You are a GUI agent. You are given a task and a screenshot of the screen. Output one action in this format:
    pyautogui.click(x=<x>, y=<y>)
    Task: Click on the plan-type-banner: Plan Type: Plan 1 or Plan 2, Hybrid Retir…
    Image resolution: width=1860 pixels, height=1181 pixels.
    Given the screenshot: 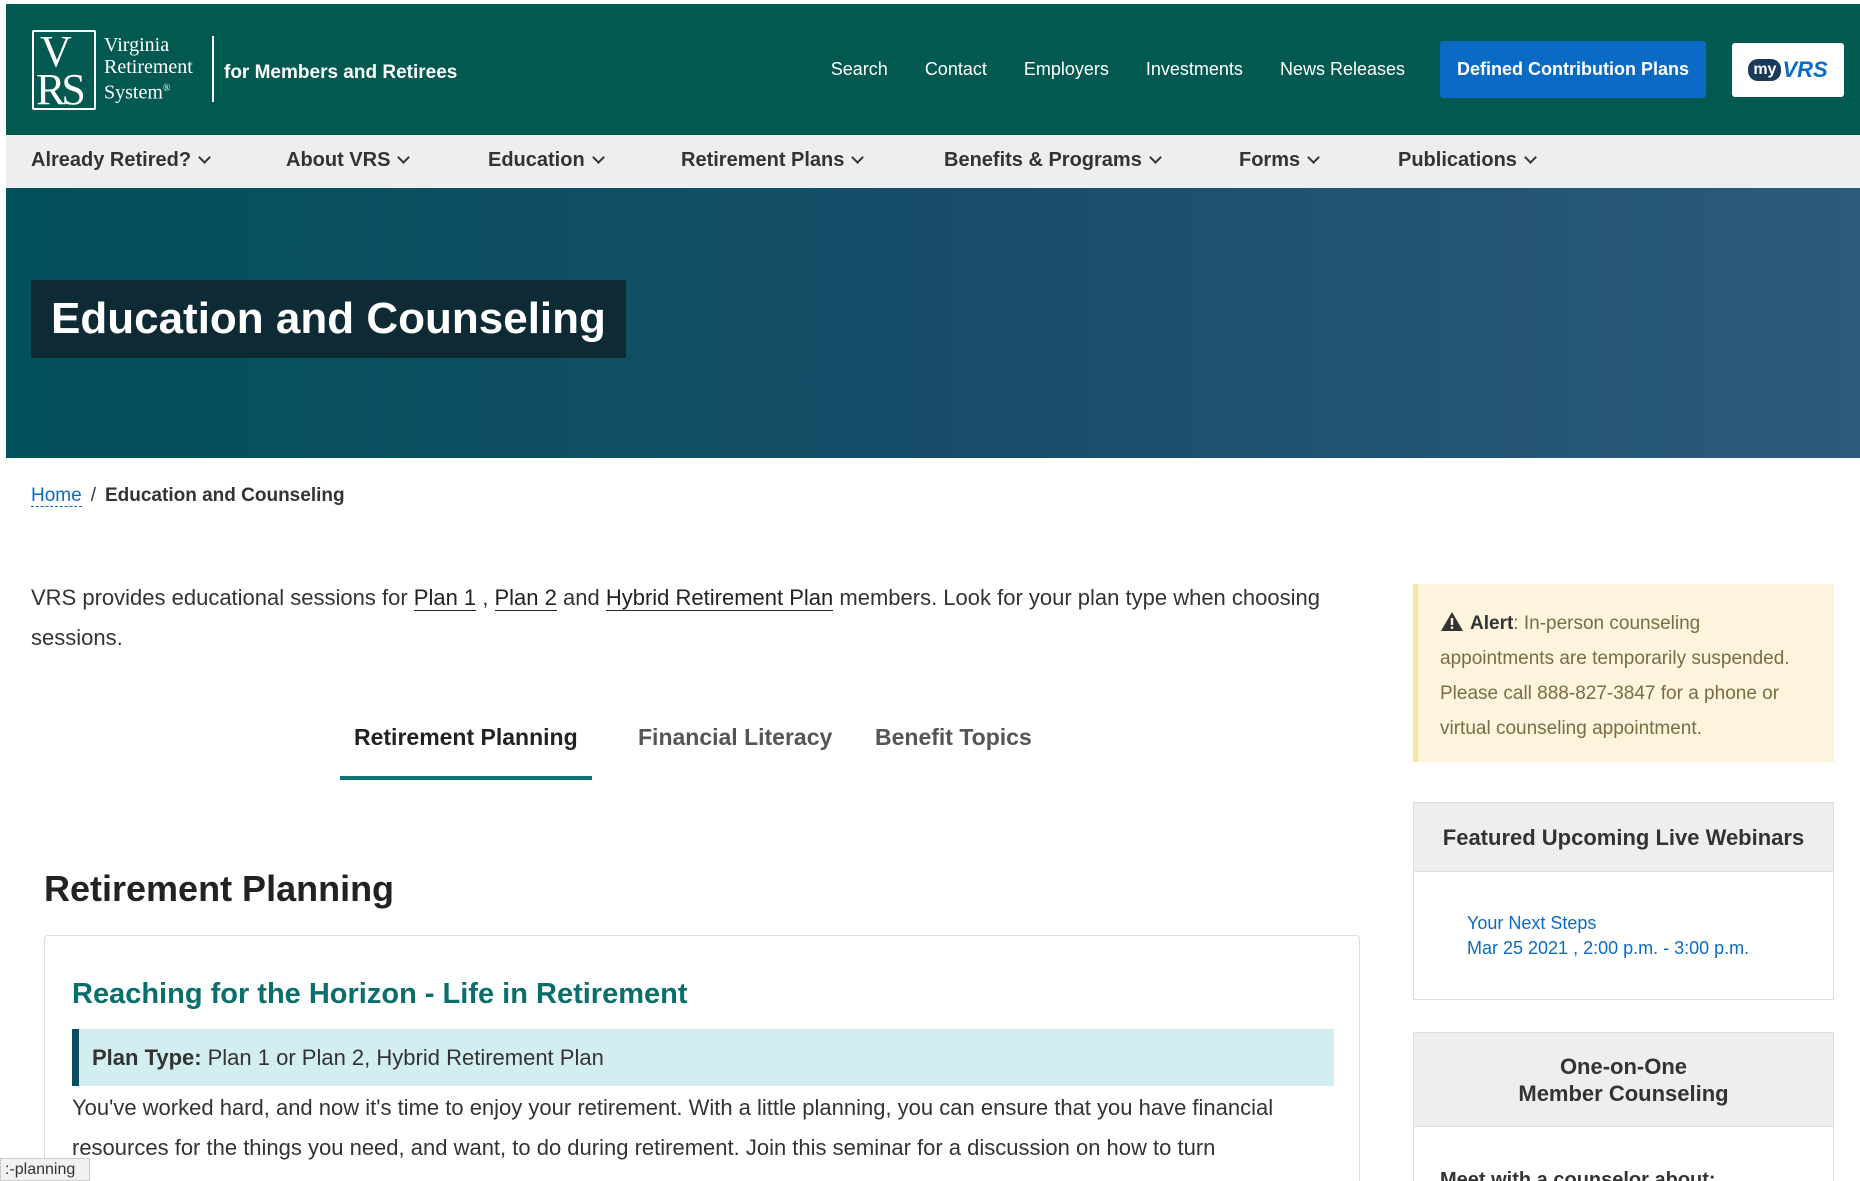 What is the action you would take?
    pyautogui.click(x=703, y=1057)
    